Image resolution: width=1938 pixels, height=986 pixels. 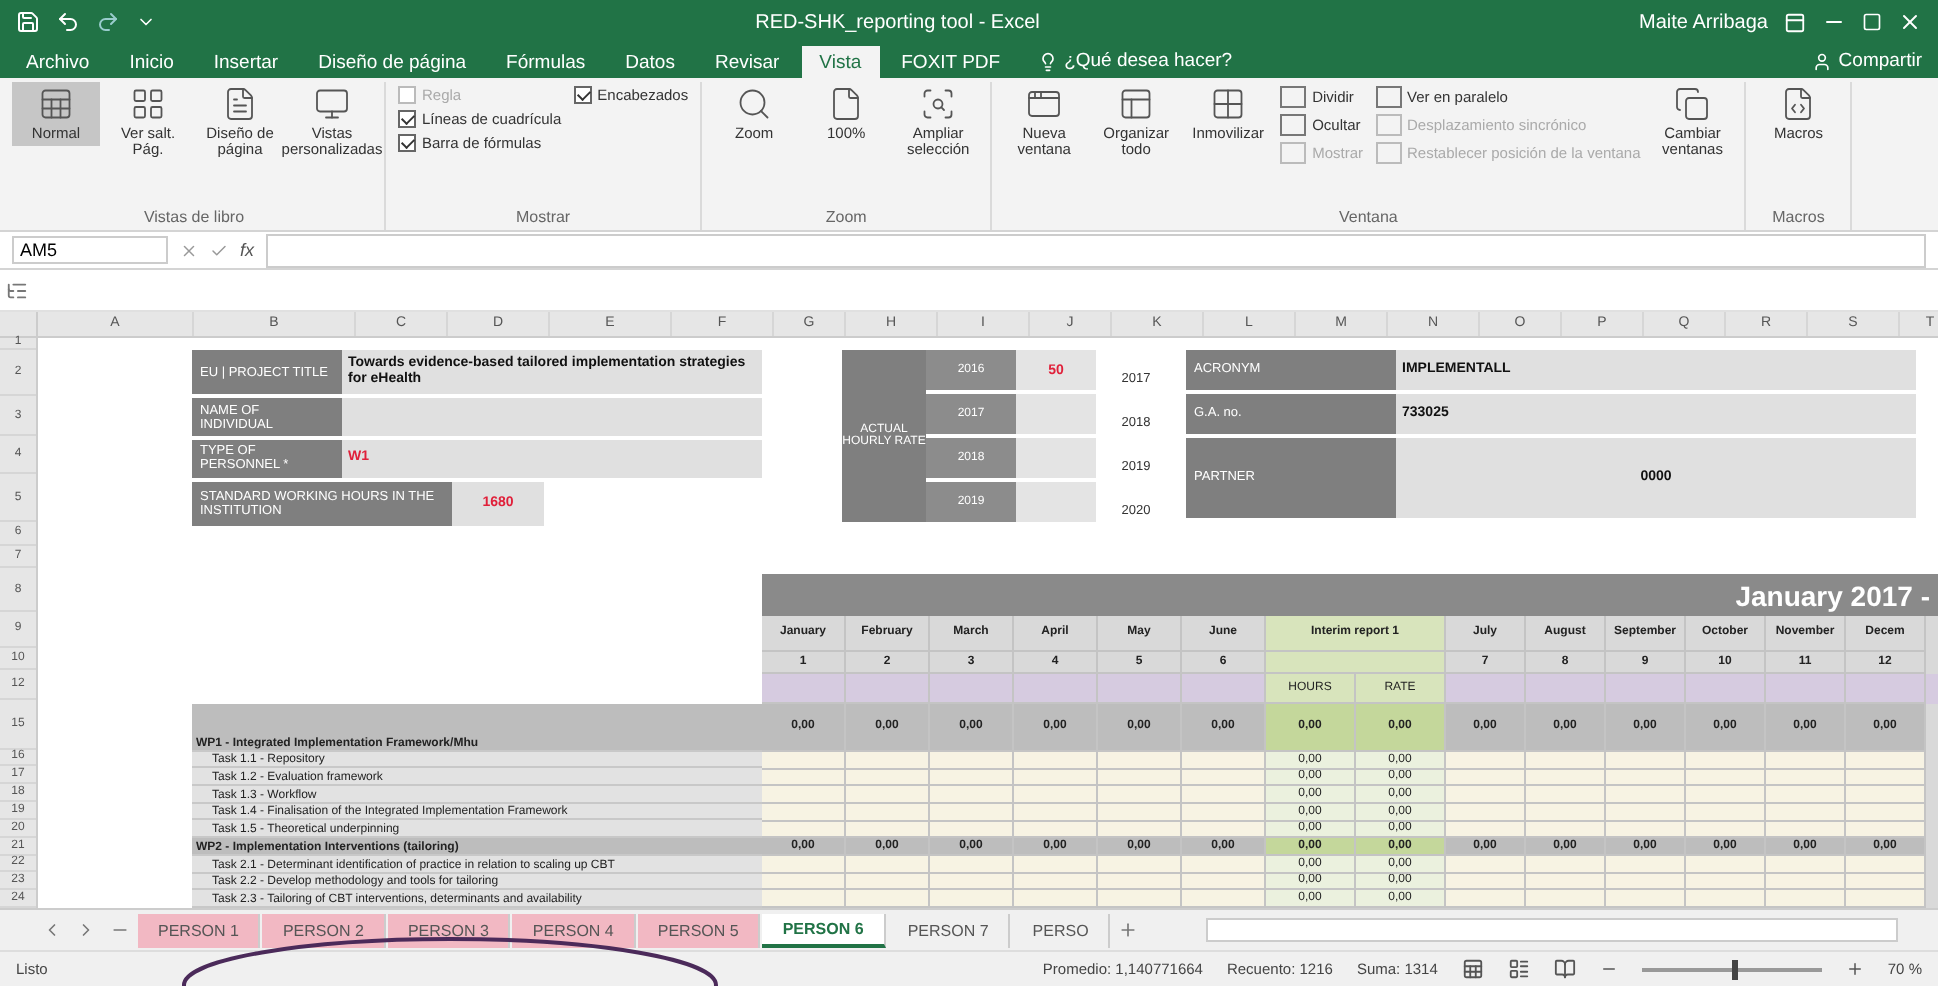 I want to click on page-icon, so click(x=240, y=104).